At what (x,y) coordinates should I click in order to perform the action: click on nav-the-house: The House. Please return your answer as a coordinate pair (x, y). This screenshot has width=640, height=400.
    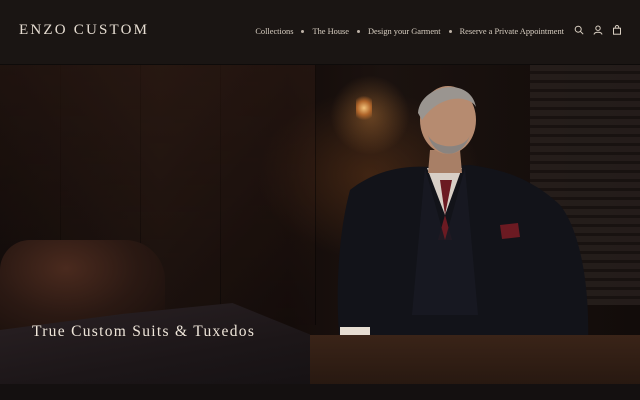
    Looking at the image, I should click on (330, 31).